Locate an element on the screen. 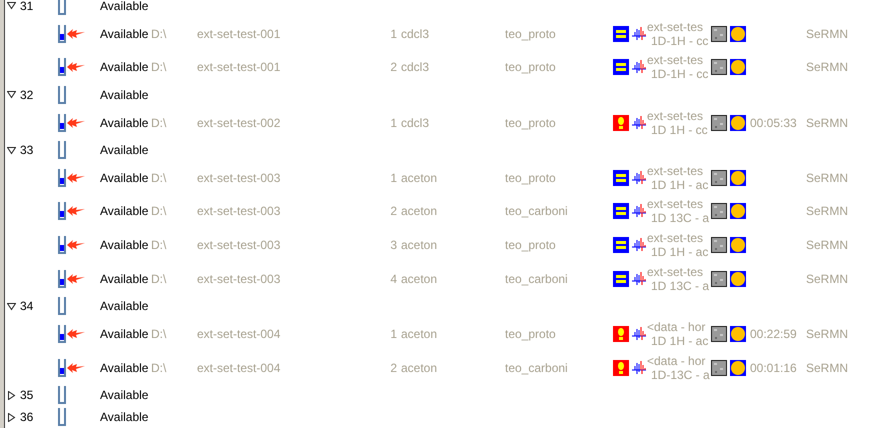  group-number: 36 is located at coordinates (27, 417).